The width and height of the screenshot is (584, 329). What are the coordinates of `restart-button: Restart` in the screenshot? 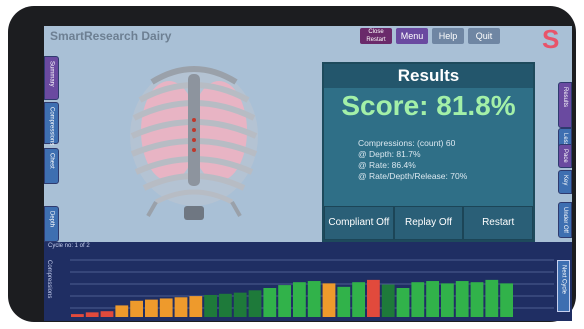 It's located at (498, 223).